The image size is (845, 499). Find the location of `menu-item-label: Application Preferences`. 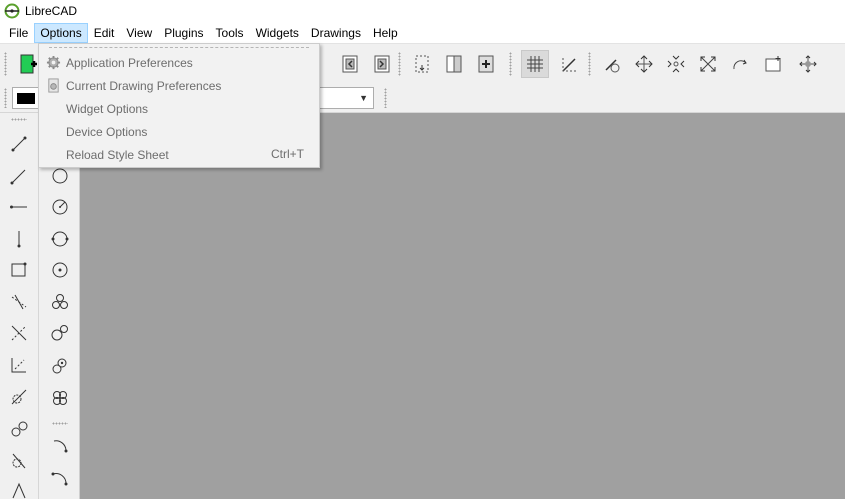

menu-item-label: Application Preferences is located at coordinates (129, 62).